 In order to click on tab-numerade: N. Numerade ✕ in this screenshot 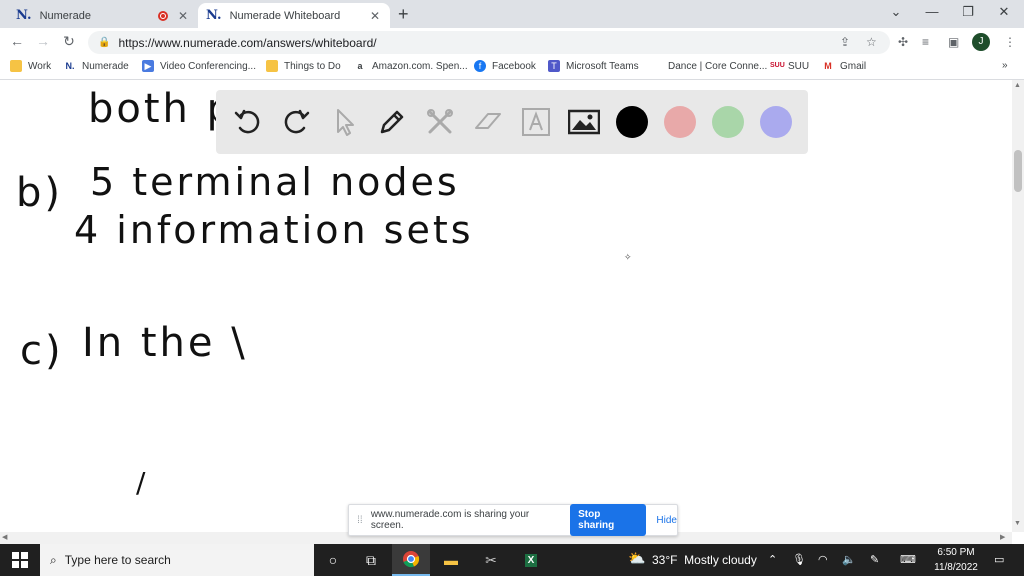, I will do `click(103, 15)`.